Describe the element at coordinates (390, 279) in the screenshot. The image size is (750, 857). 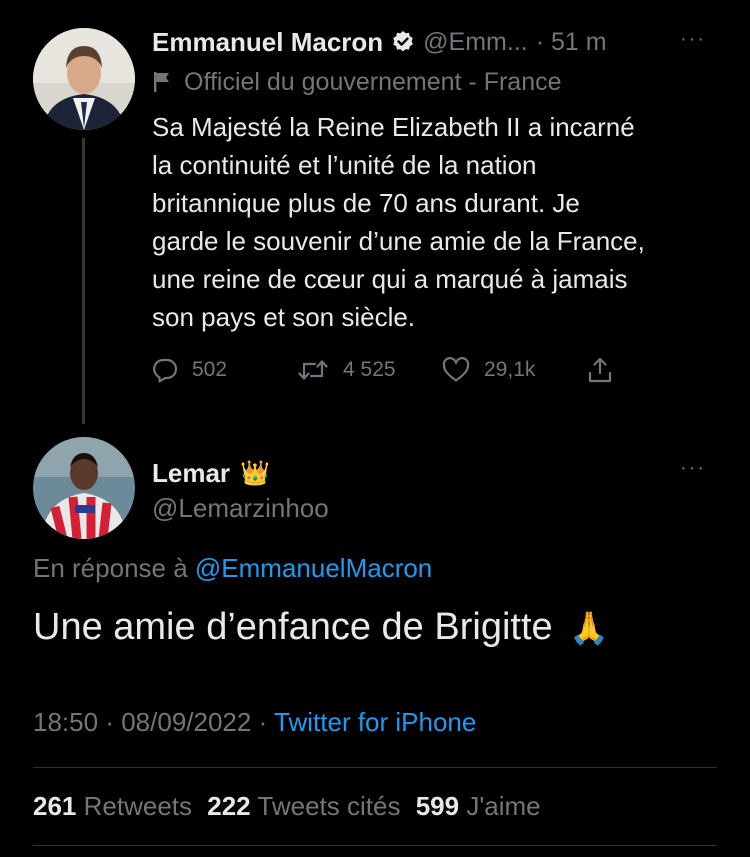
I see `tweet-text-line: une reine de cœur qui a marqué à jamais` at that location.